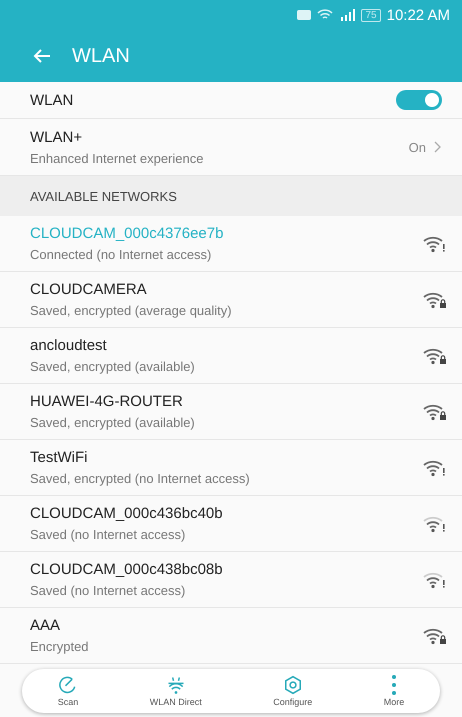  Describe the element at coordinates (231, 636) in the screenshot. I see `network-item: AAA Encrypted` at that location.